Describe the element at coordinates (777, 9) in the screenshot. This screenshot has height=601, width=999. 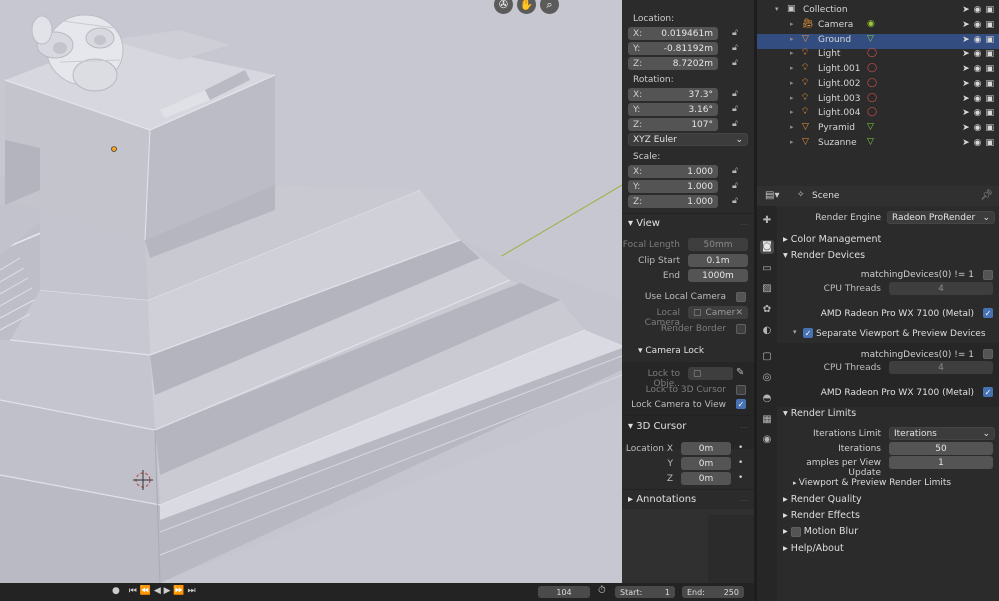
I see `expand-arrow-icon: ▾` at that location.